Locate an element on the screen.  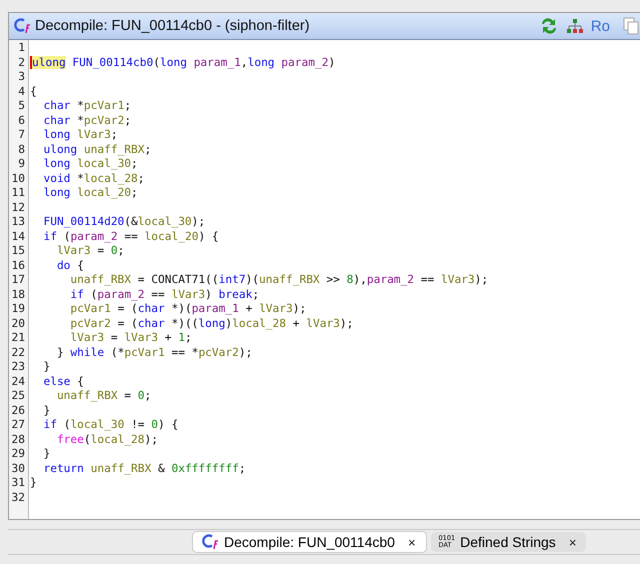
line-number: 30 is located at coordinates (17, 469).